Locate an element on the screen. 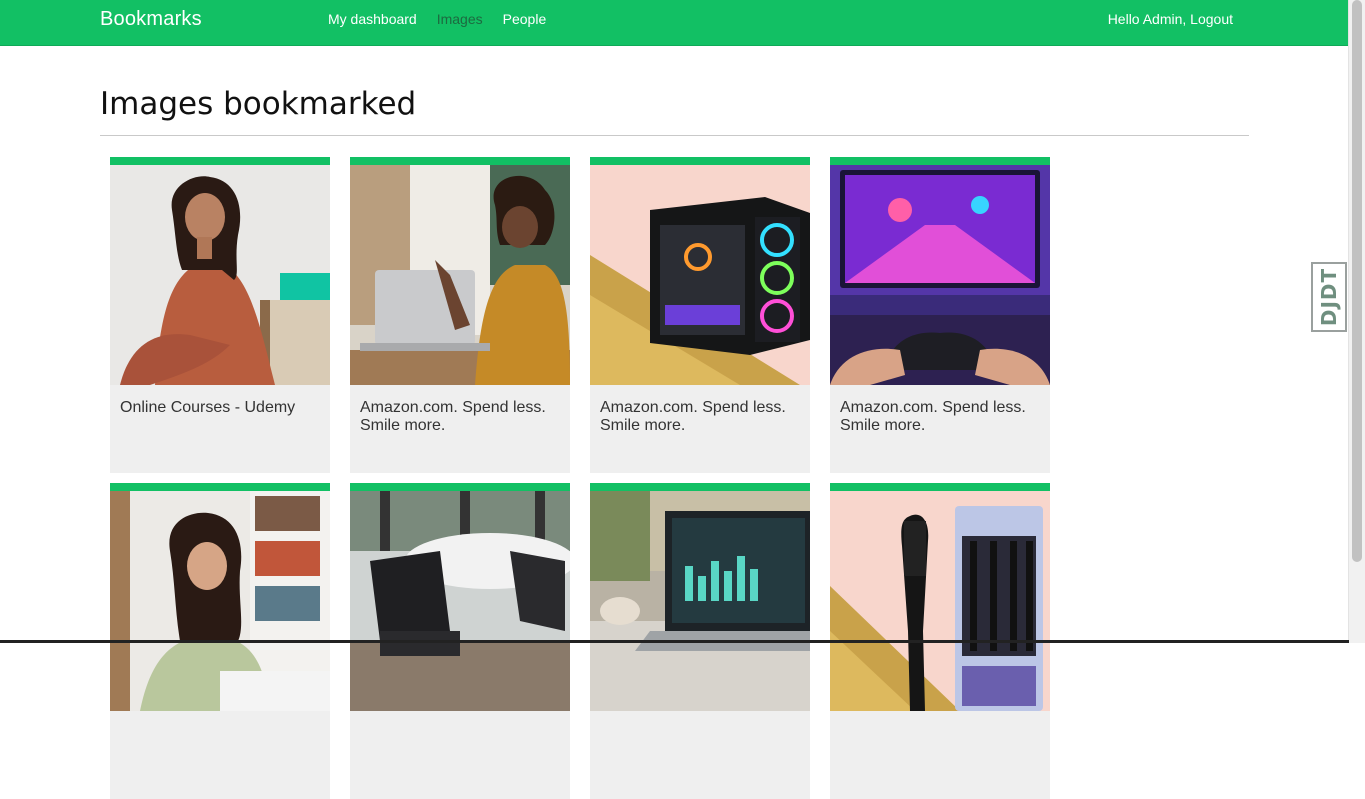  main-nav: My dashboard Images People is located at coordinates (437, 19).